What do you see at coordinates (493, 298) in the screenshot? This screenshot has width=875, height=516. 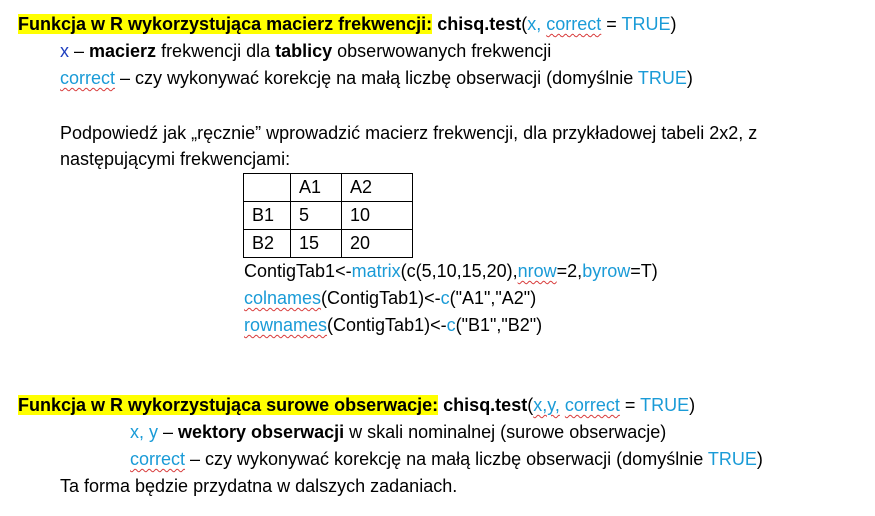 I see `code-part: ("A1","A2")` at bounding box center [493, 298].